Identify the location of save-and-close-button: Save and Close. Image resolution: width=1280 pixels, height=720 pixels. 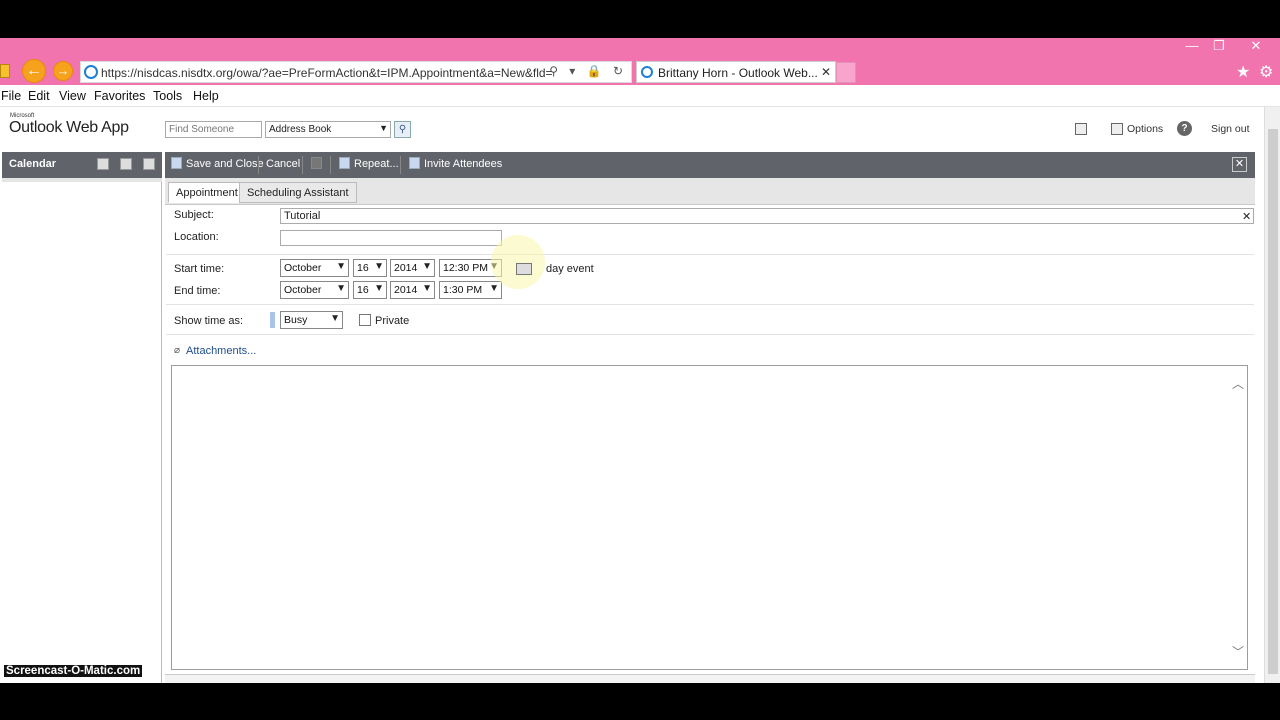
(225, 164).